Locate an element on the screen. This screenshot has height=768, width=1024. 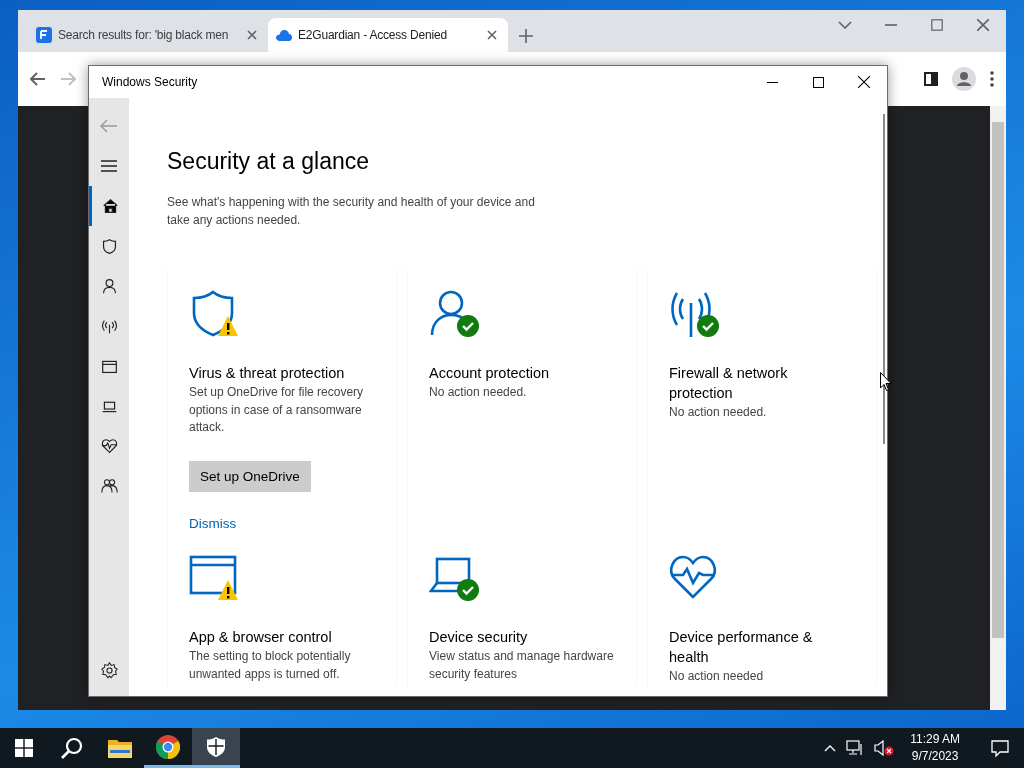
chevron-up-icon is located at coordinates (830, 748).